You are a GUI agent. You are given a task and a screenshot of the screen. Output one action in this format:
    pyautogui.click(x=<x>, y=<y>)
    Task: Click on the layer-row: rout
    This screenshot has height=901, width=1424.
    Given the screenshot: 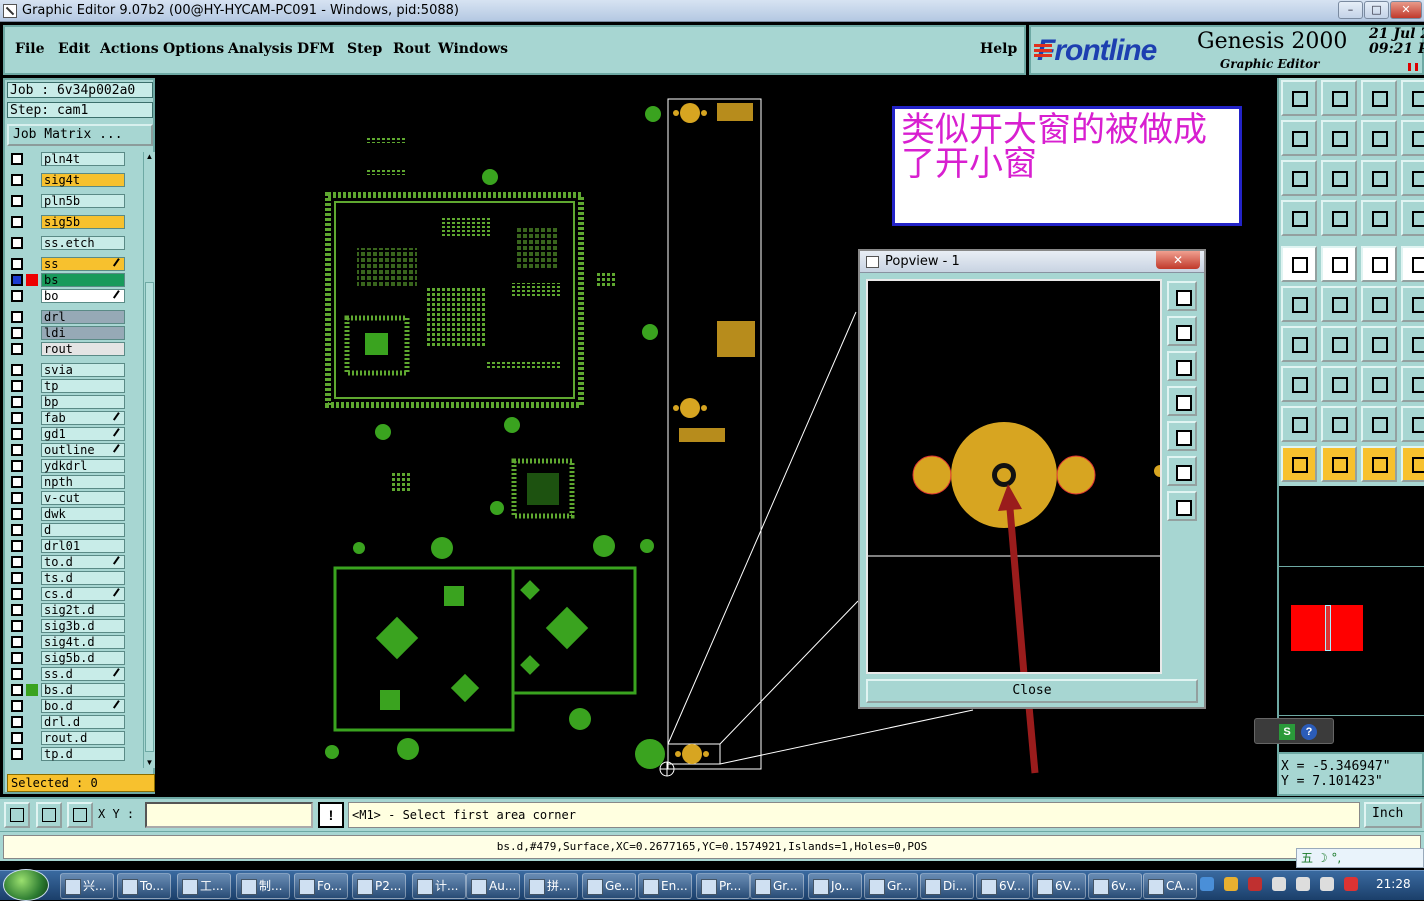 What is the action you would take?
    pyautogui.click(x=67, y=349)
    